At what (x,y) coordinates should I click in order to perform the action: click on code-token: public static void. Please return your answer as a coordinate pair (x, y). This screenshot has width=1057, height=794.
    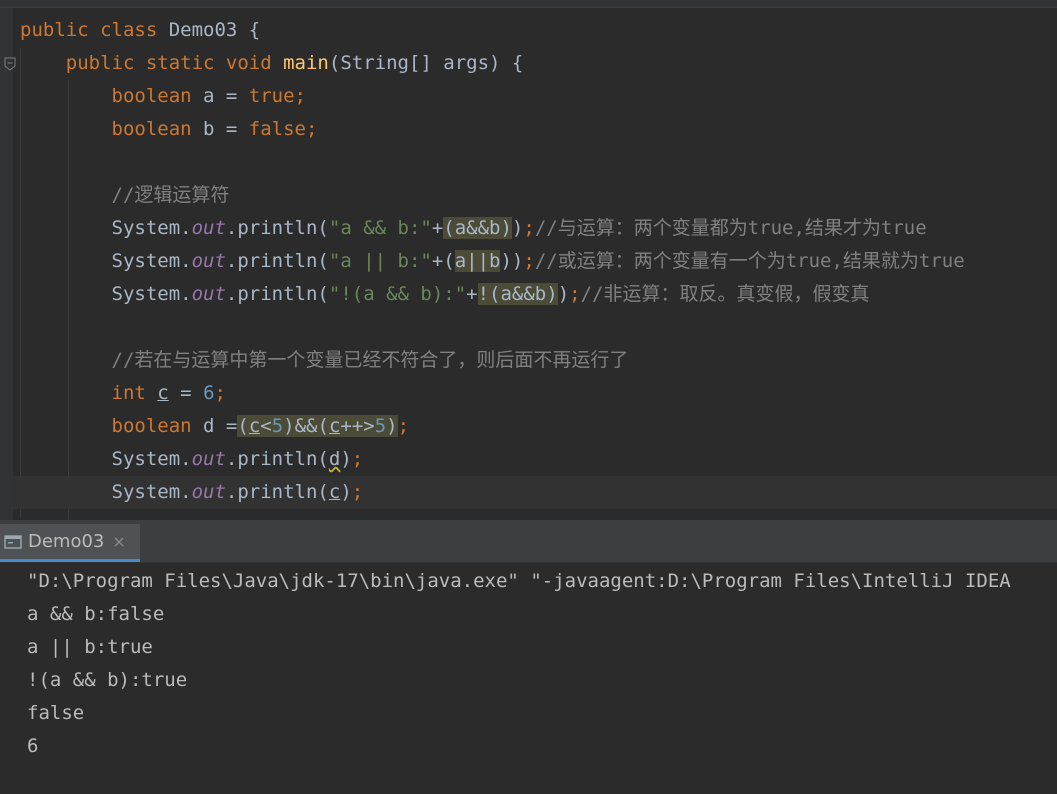
    Looking at the image, I should click on (152, 63).